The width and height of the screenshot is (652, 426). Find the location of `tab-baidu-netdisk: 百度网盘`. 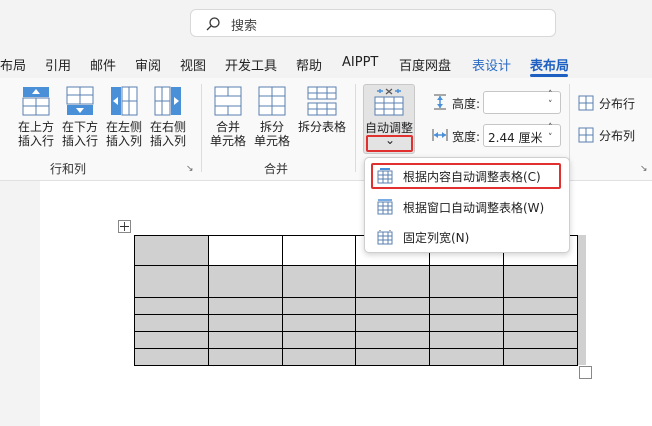

tab-baidu-netdisk: 百度网盘 is located at coordinates (425, 64).